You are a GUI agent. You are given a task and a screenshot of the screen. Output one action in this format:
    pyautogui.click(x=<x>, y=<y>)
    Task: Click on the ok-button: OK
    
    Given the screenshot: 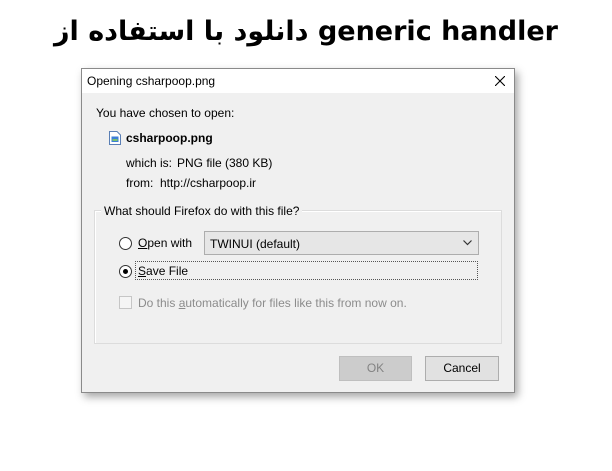 What is the action you would take?
    pyautogui.click(x=375, y=368)
    